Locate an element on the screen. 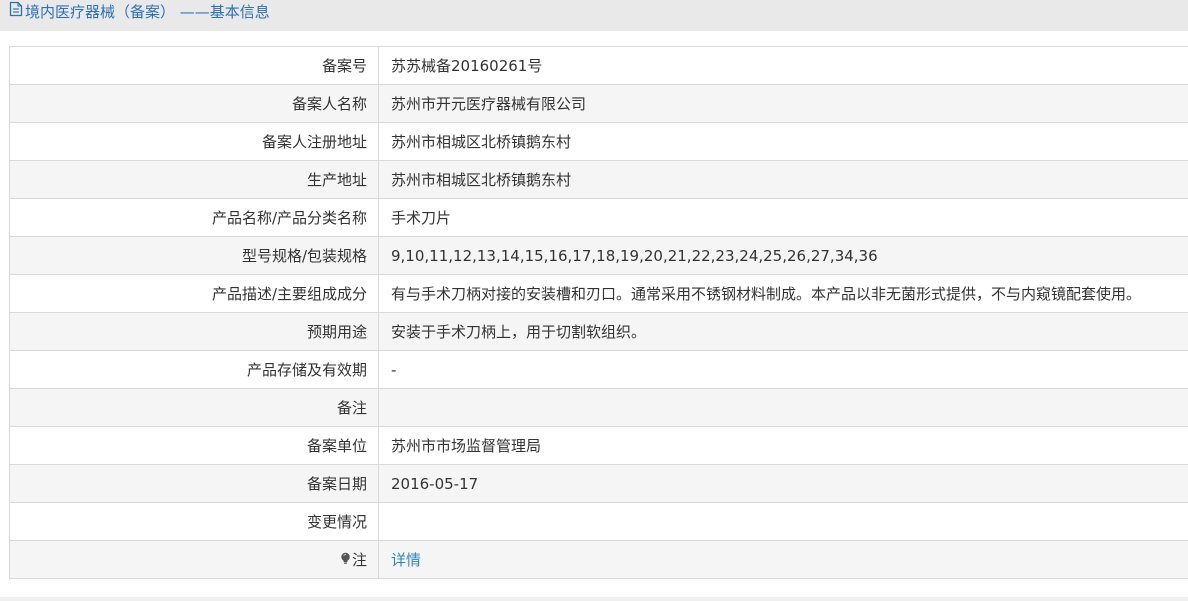 This screenshot has width=1188, height=601. field-value: 苏州市市场监督管理局 is located at coordinates (783, 445).